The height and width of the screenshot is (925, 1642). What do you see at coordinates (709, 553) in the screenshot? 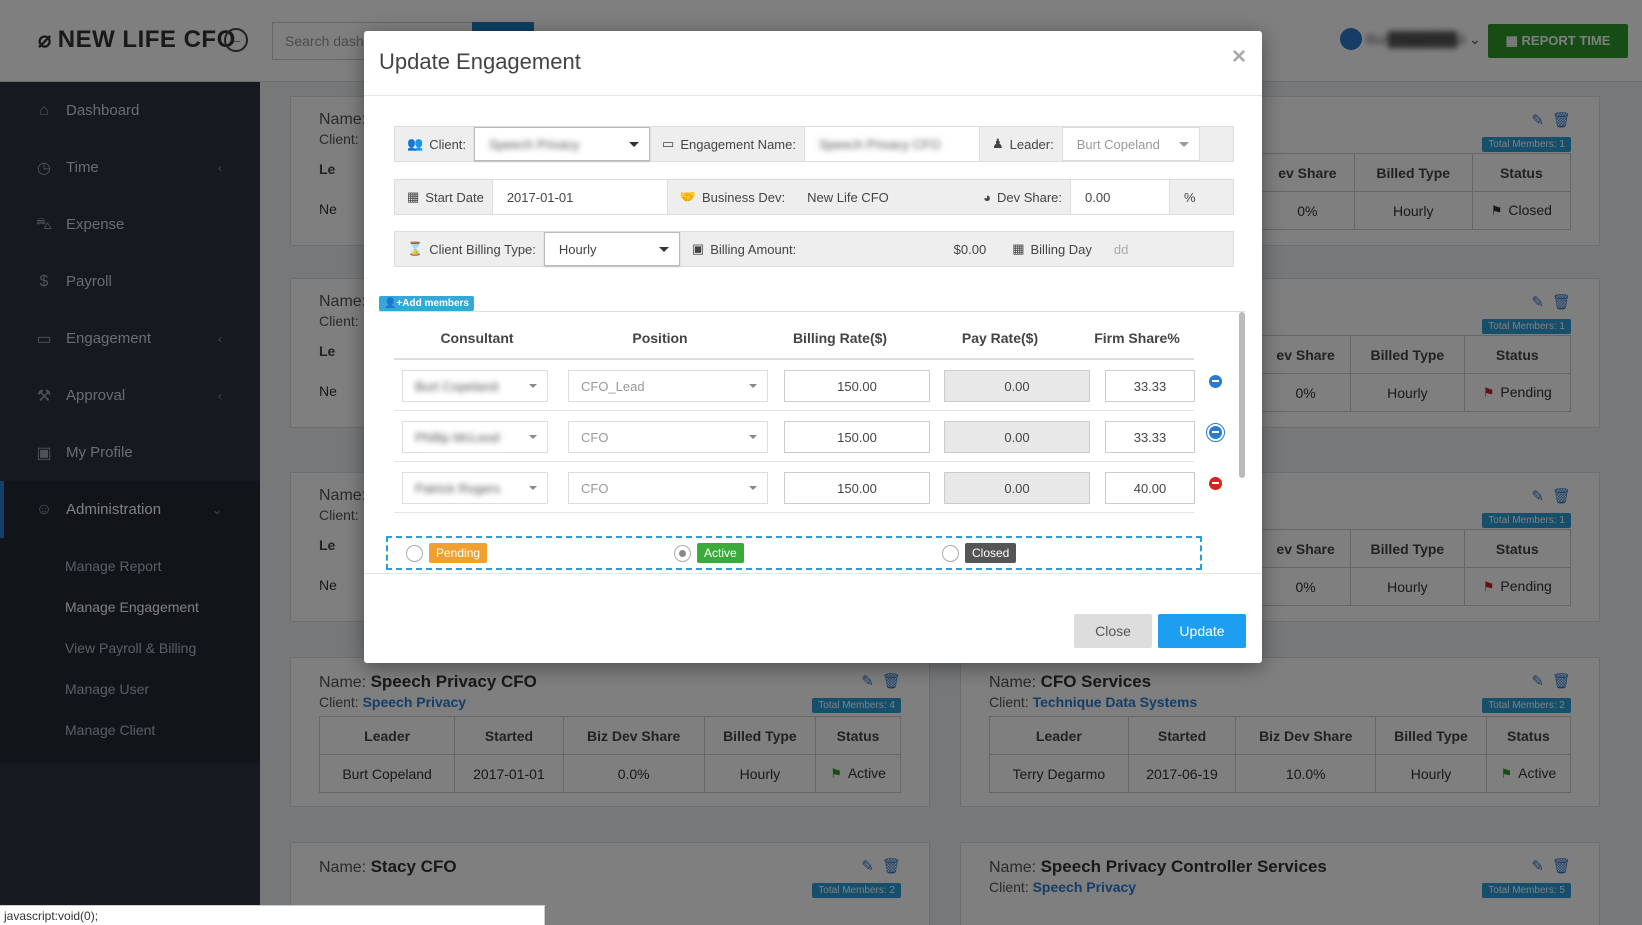
I see `status-option-active: Active` at bounding box center [709, 553].